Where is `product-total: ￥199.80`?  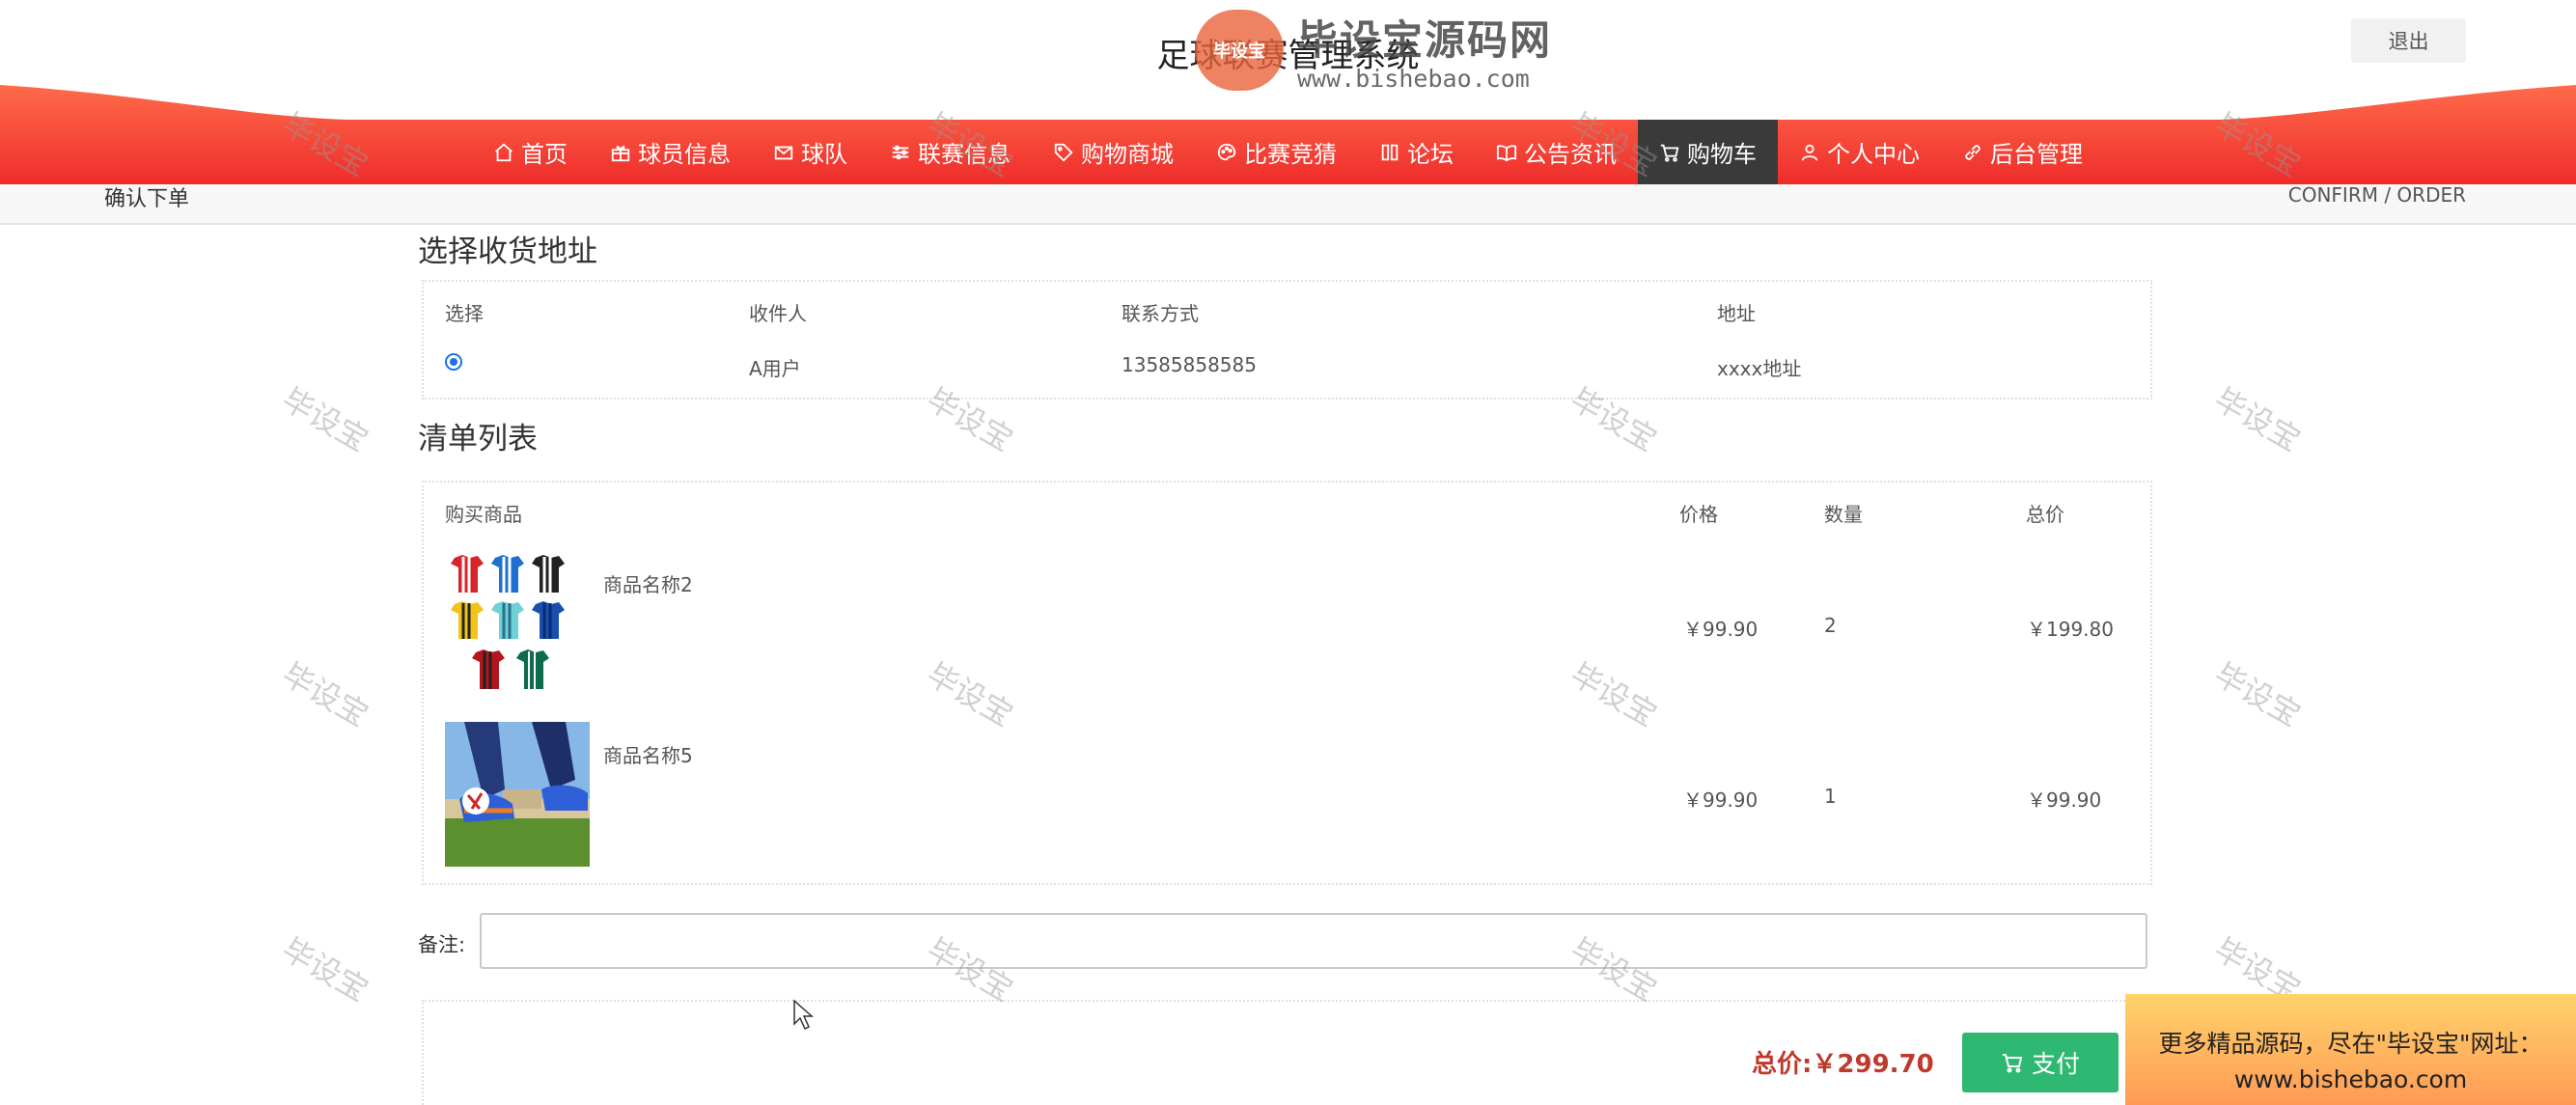
product-total: ￥199.80 is located at coordinates (2070, 629).